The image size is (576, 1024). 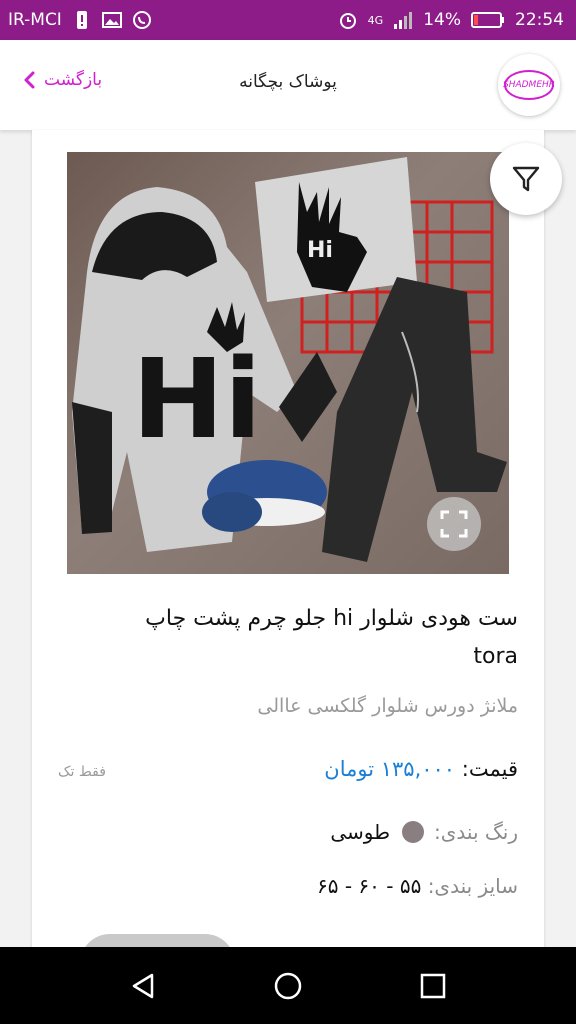 What do you see at coordinates (375, 20) in the screenshot?
I see `network-label: 4G` at bounding box center [375, 20].